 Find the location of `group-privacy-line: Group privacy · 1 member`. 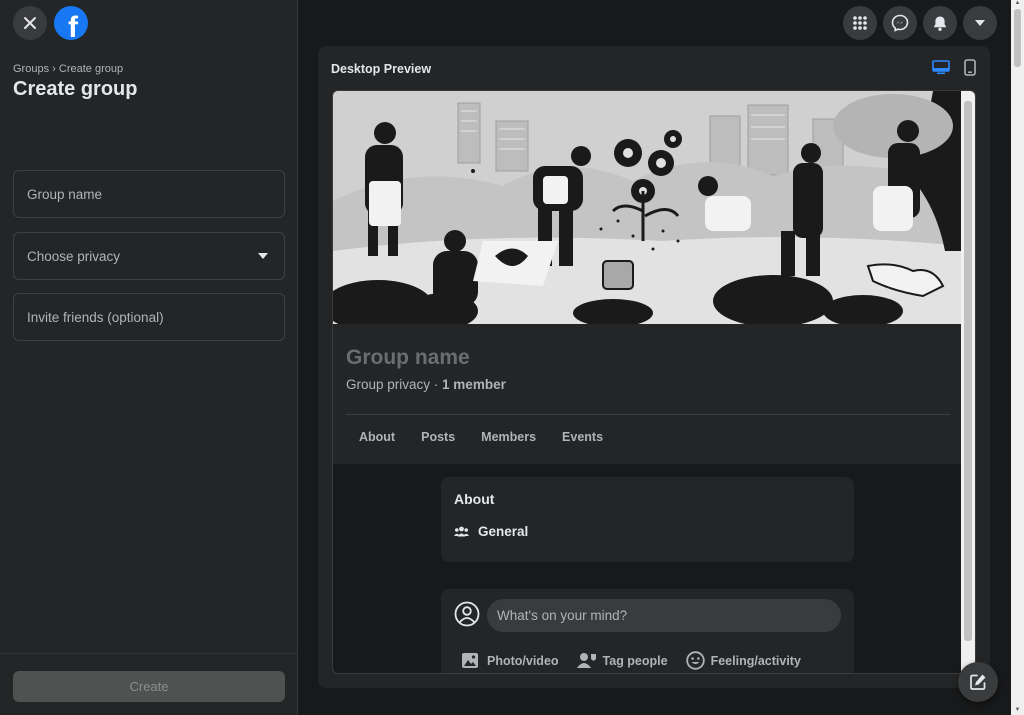

group-privacy-line: Group privacy · 1 member is located at coordinates (426, 384).